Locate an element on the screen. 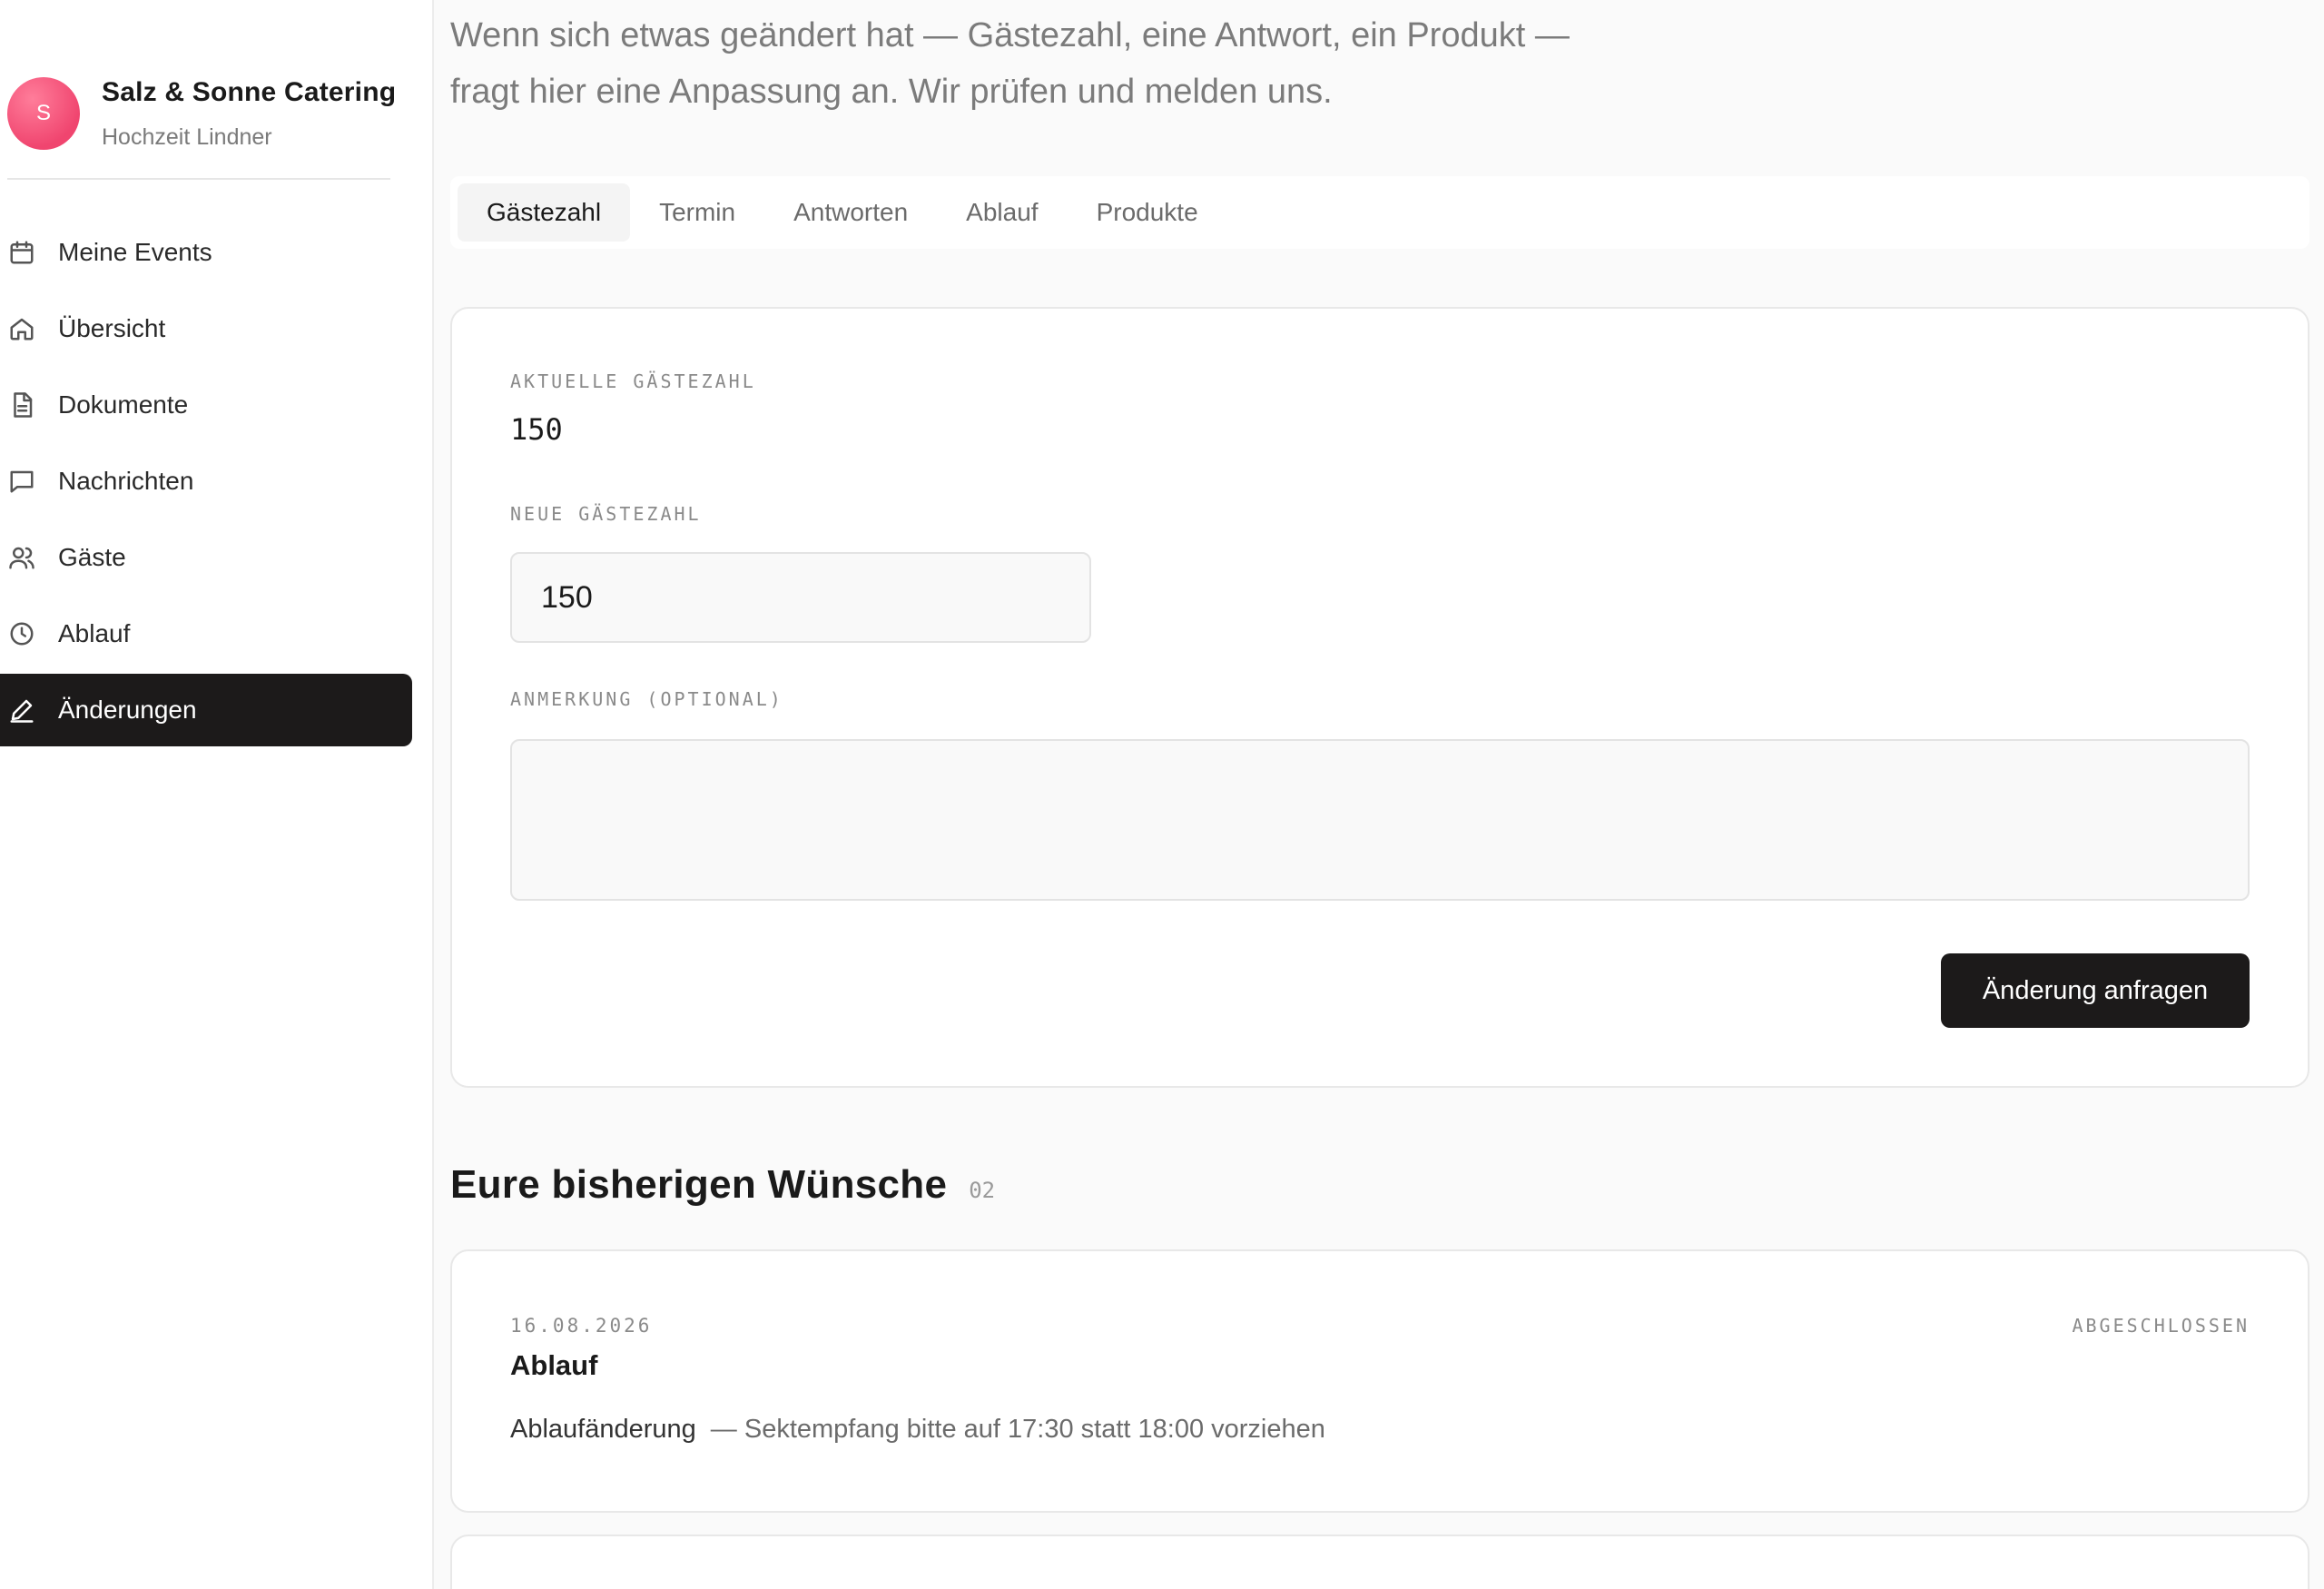 The height and width of the screenshot is (1589, 2324). request-change-button: Änderung anfragen is located at coordinates (2095, 990).